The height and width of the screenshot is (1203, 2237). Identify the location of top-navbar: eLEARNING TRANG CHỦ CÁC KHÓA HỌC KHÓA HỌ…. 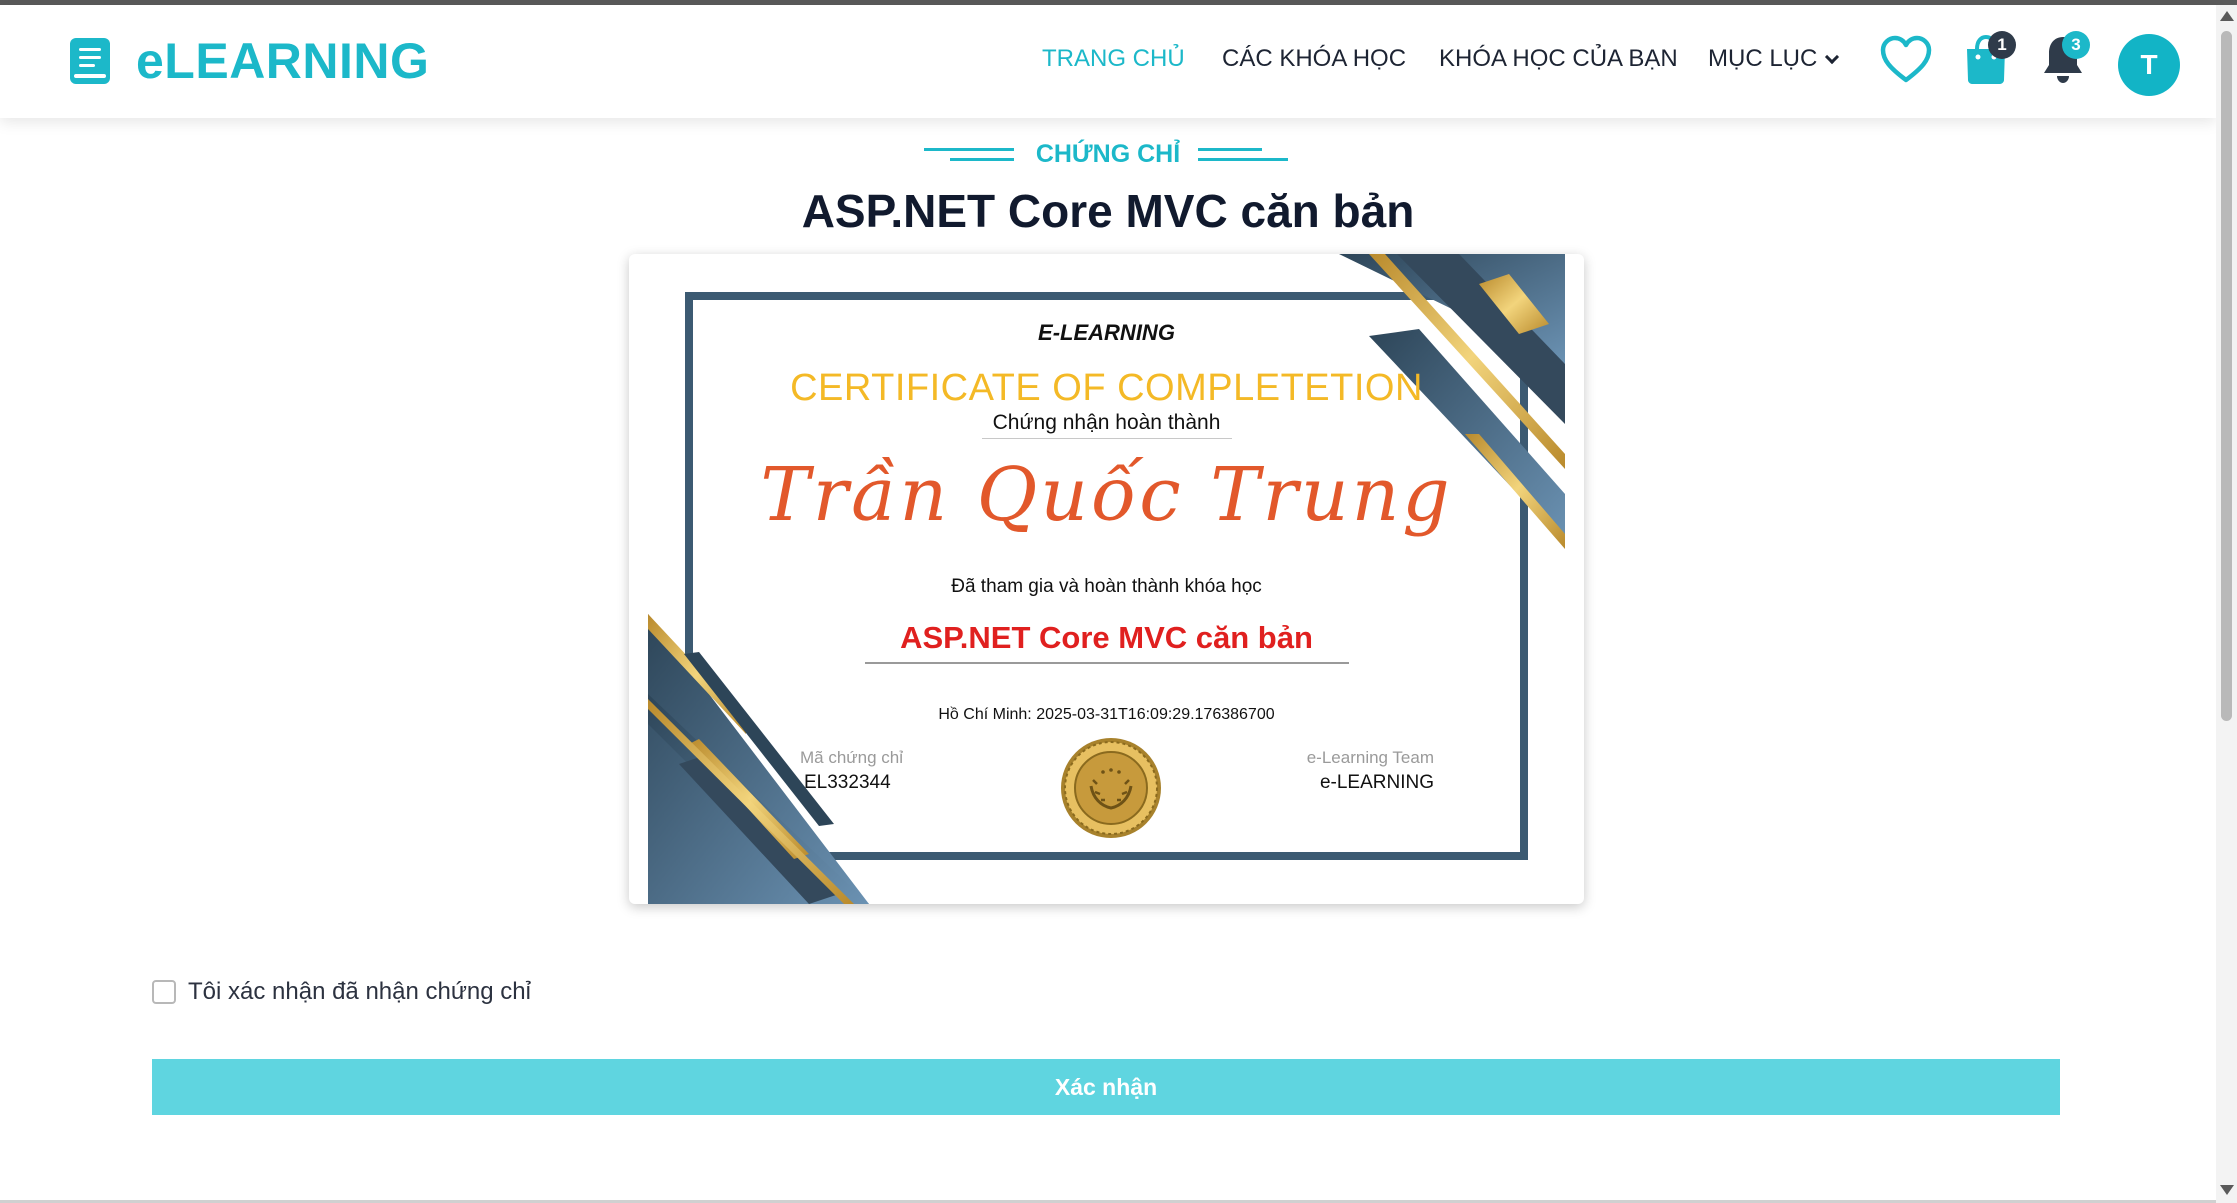
(1108, 61).